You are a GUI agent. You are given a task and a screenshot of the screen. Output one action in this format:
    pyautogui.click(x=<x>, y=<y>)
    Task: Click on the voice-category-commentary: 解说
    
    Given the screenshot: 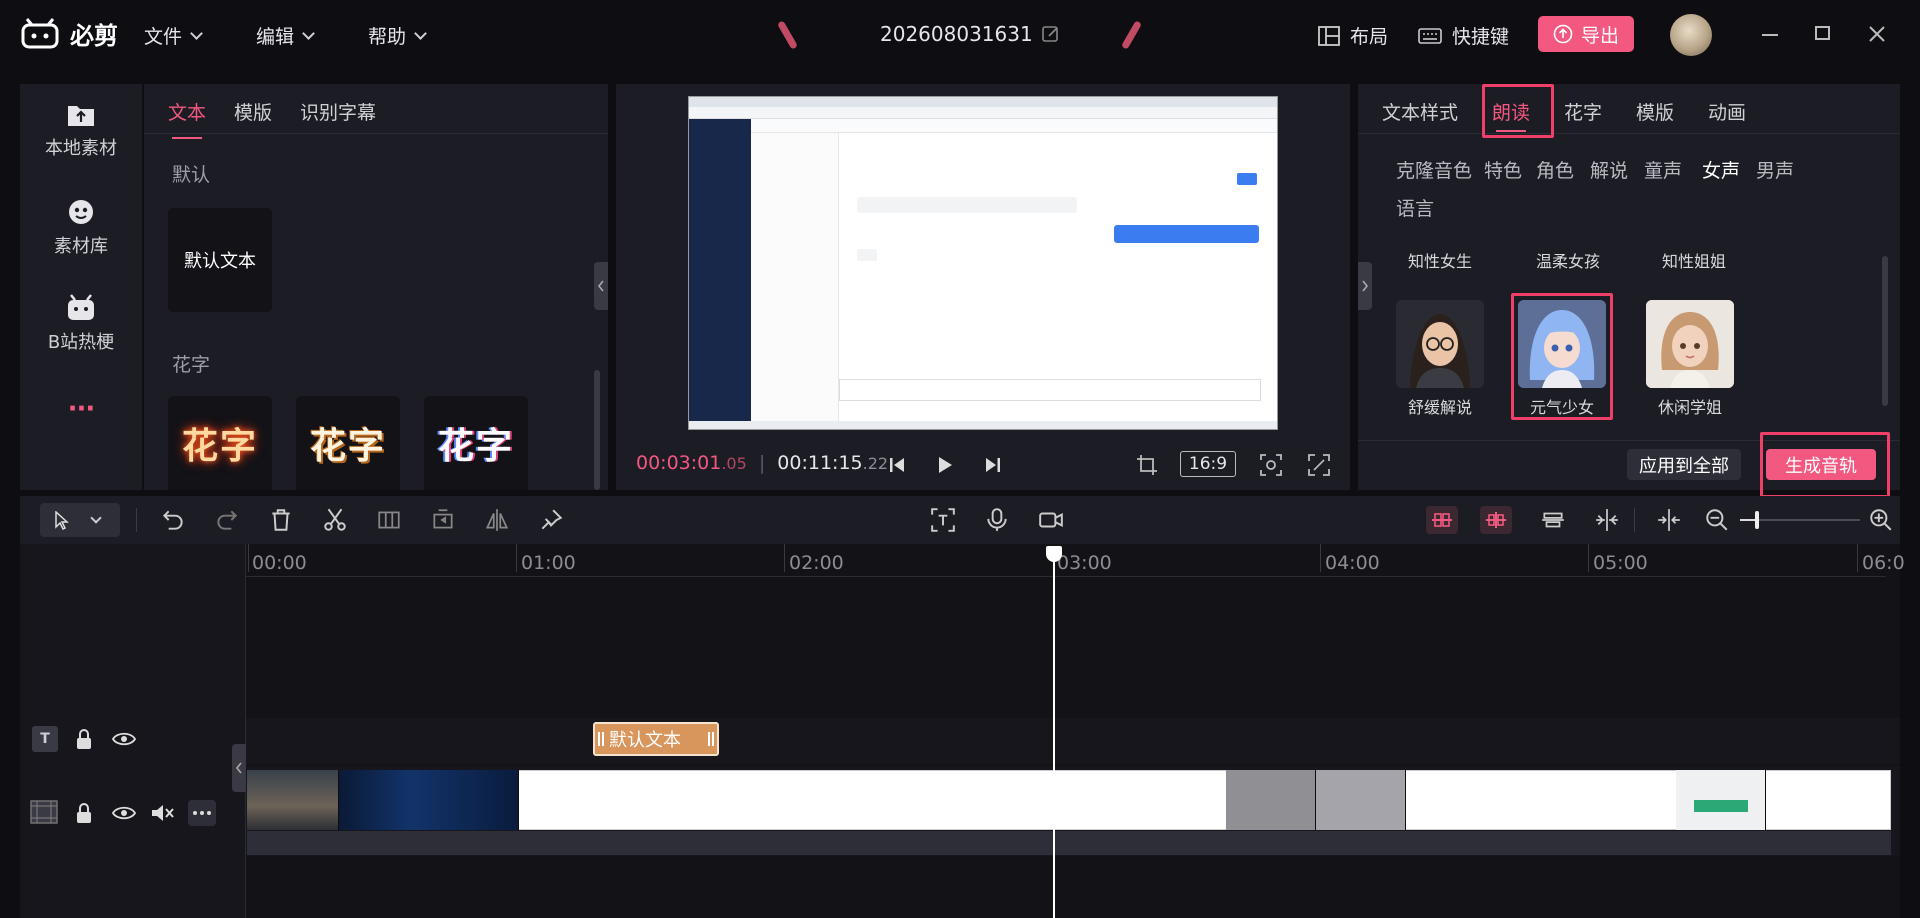 What is the action you would take?
    pyautogui.click(x=1609, y=169)
    